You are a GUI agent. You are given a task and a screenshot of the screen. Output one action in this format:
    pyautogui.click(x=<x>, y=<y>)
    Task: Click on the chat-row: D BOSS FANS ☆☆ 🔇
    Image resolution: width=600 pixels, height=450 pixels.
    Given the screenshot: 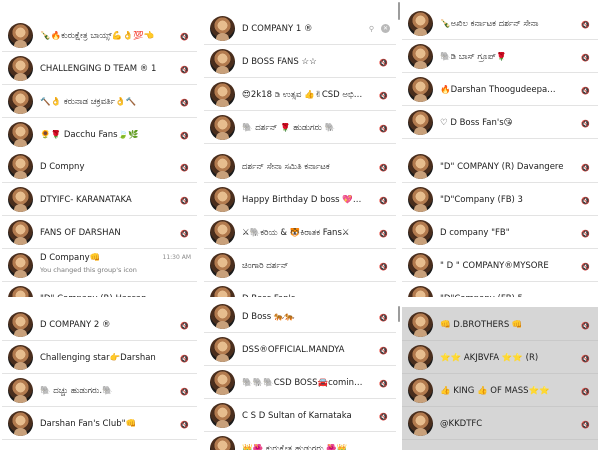 What is the action you would take?
    pyautogui.click(x=300, y=61)
    